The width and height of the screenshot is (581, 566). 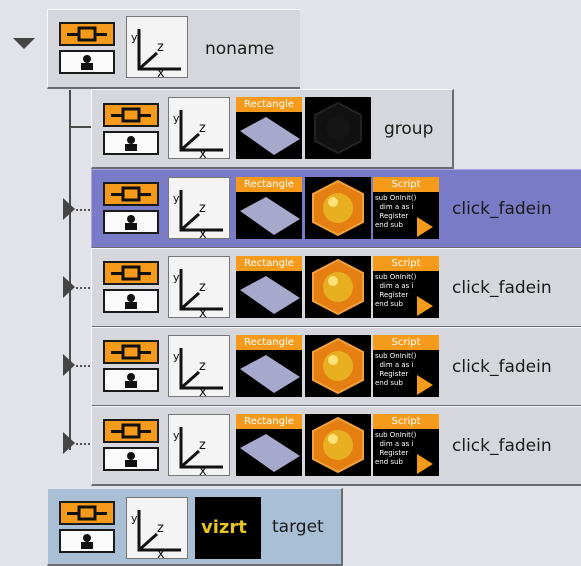 I want to click on vizrt-logo-thumbnail: vizrt, so click(x=228, y=528).